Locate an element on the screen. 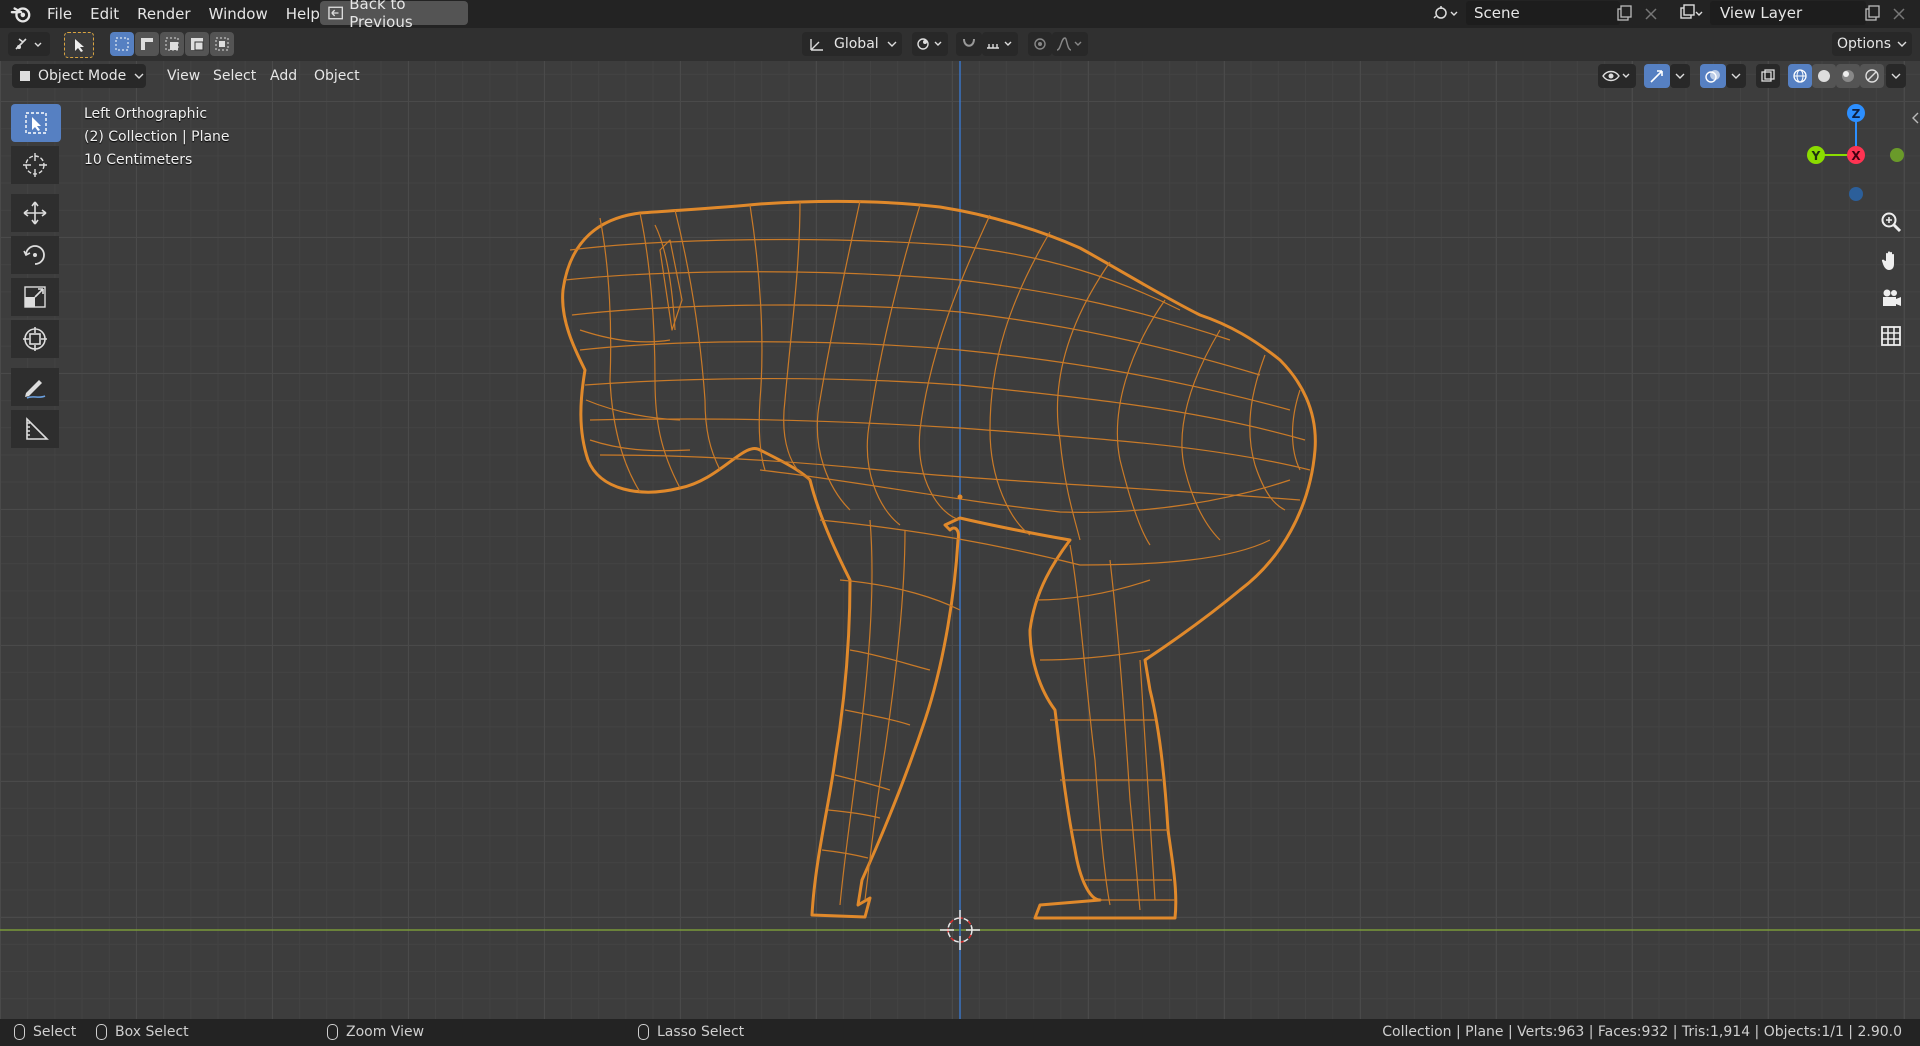 This screenshot has width=1920, height=1046. back-to-previous-button: Back to Previous is located at coordinates (394, 15).